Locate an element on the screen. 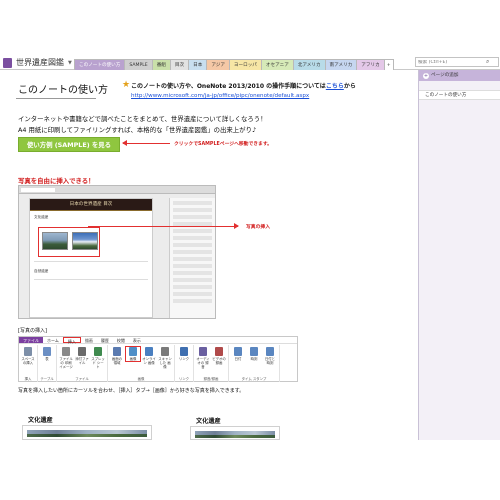 The height and width of the screenshot is (500, 500). search-icon: ⌕ is located at coordinates (487, 62).